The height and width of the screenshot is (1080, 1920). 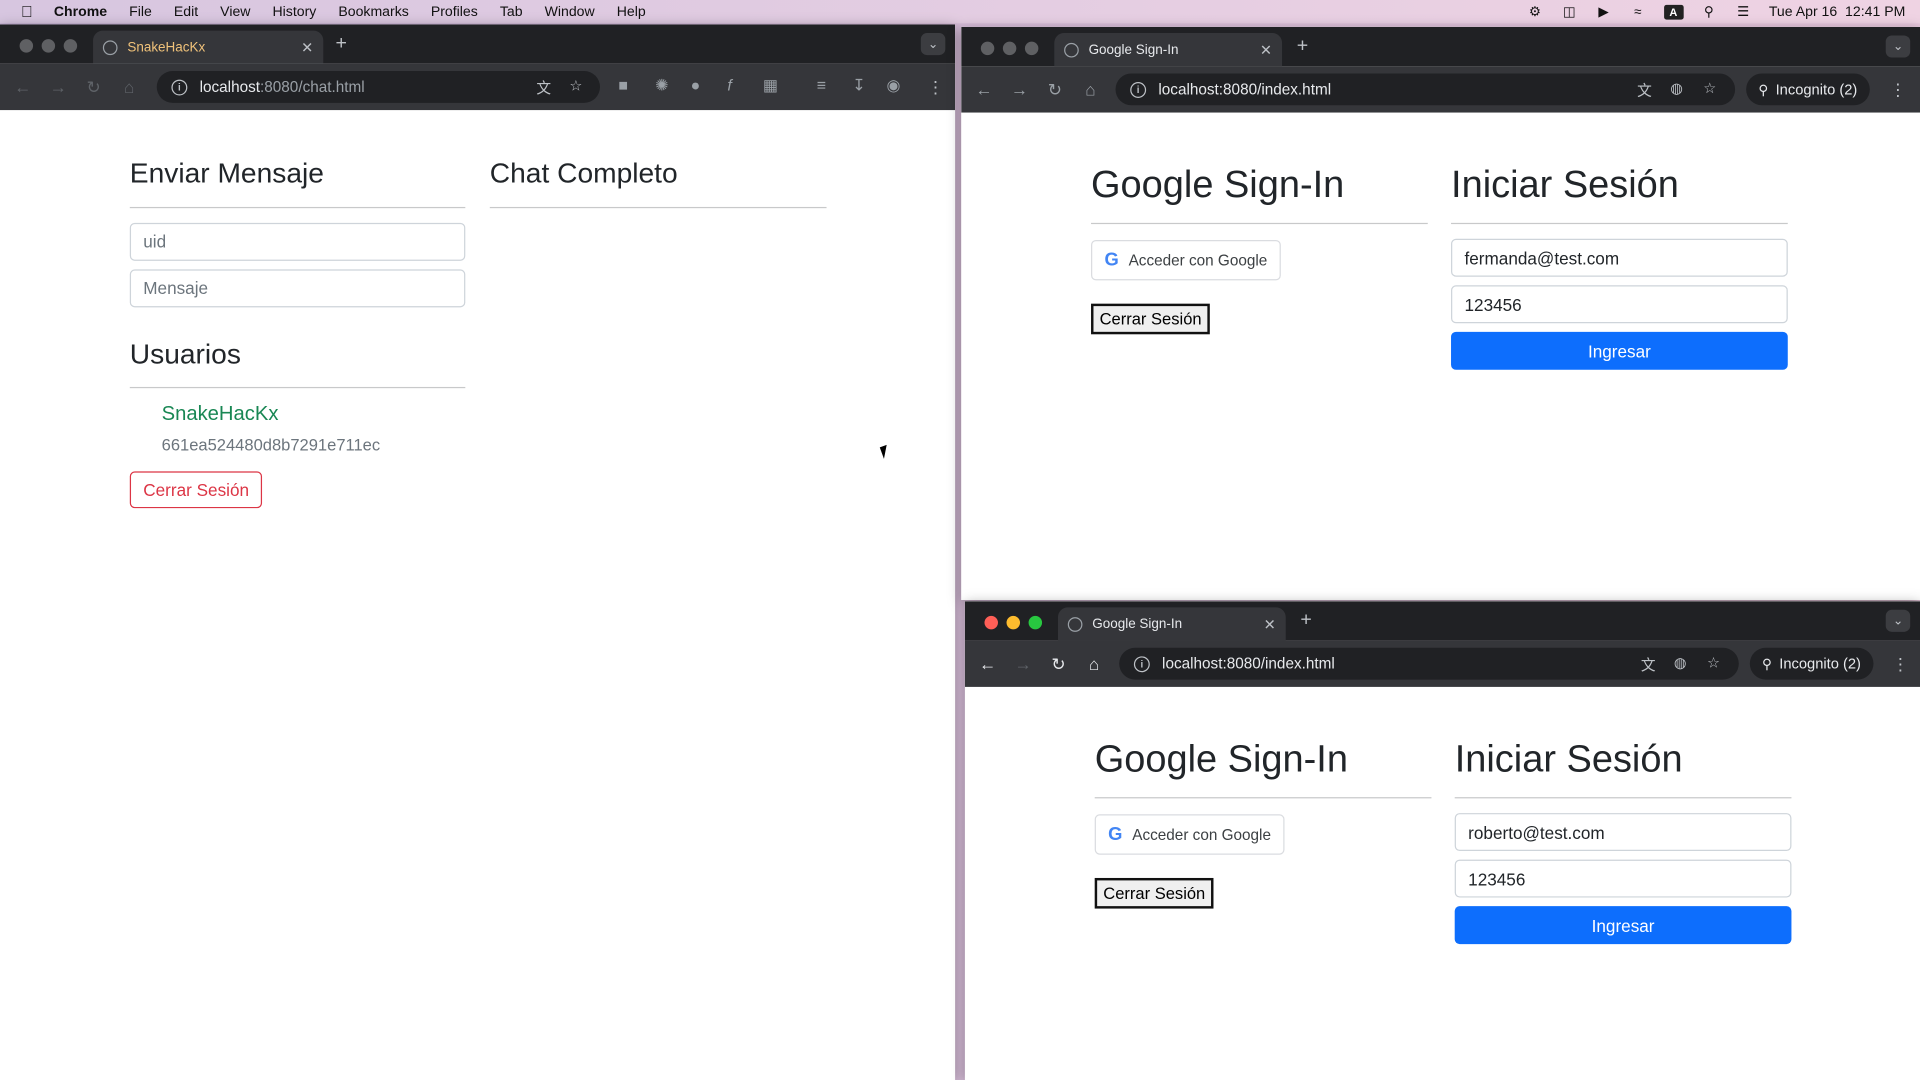 What do you see at coordinates (373, 11) in the screenshot?
I see `menu-bookmarks: Bookmarks` at bounding box center [373, 11].